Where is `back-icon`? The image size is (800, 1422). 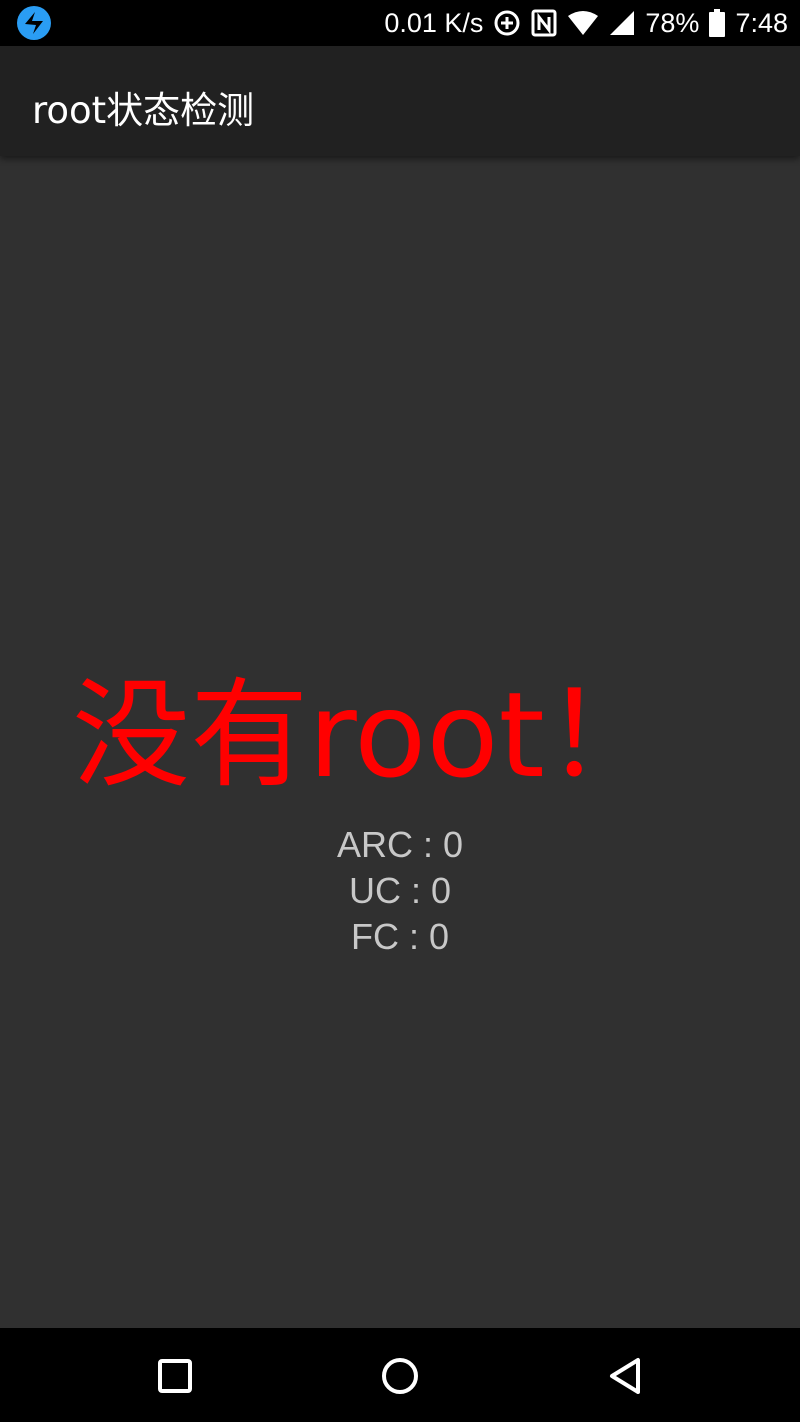 back-icon is located at coordinates (626, 1376).